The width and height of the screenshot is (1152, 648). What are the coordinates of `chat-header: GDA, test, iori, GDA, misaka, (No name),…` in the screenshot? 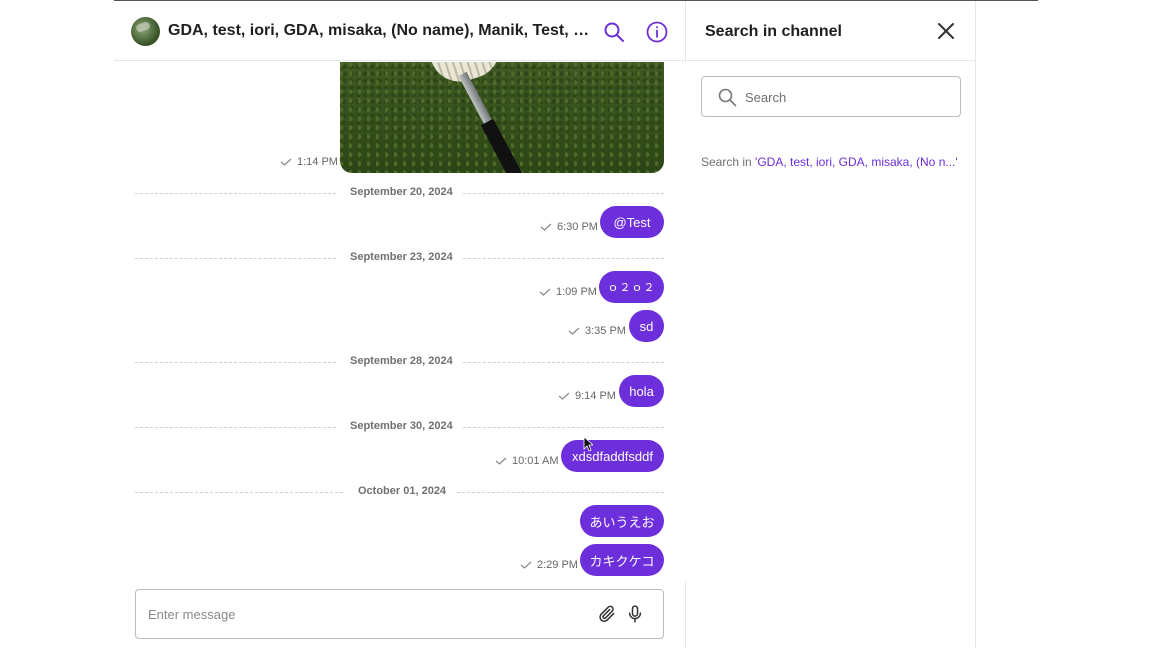 It's located at (400, 31).